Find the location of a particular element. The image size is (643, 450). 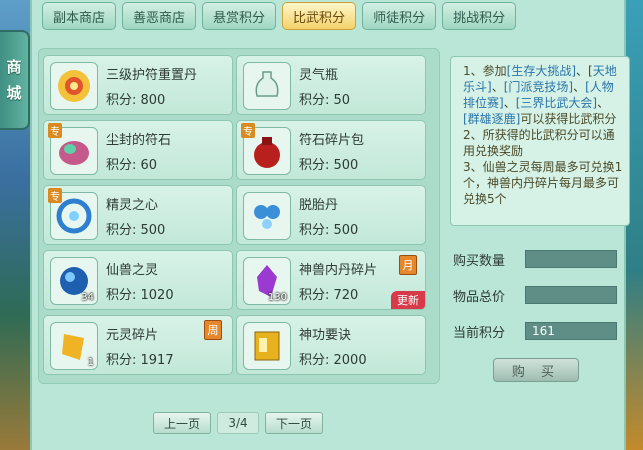

page-indicator: 3/4 is located at coordinates (238, 423).